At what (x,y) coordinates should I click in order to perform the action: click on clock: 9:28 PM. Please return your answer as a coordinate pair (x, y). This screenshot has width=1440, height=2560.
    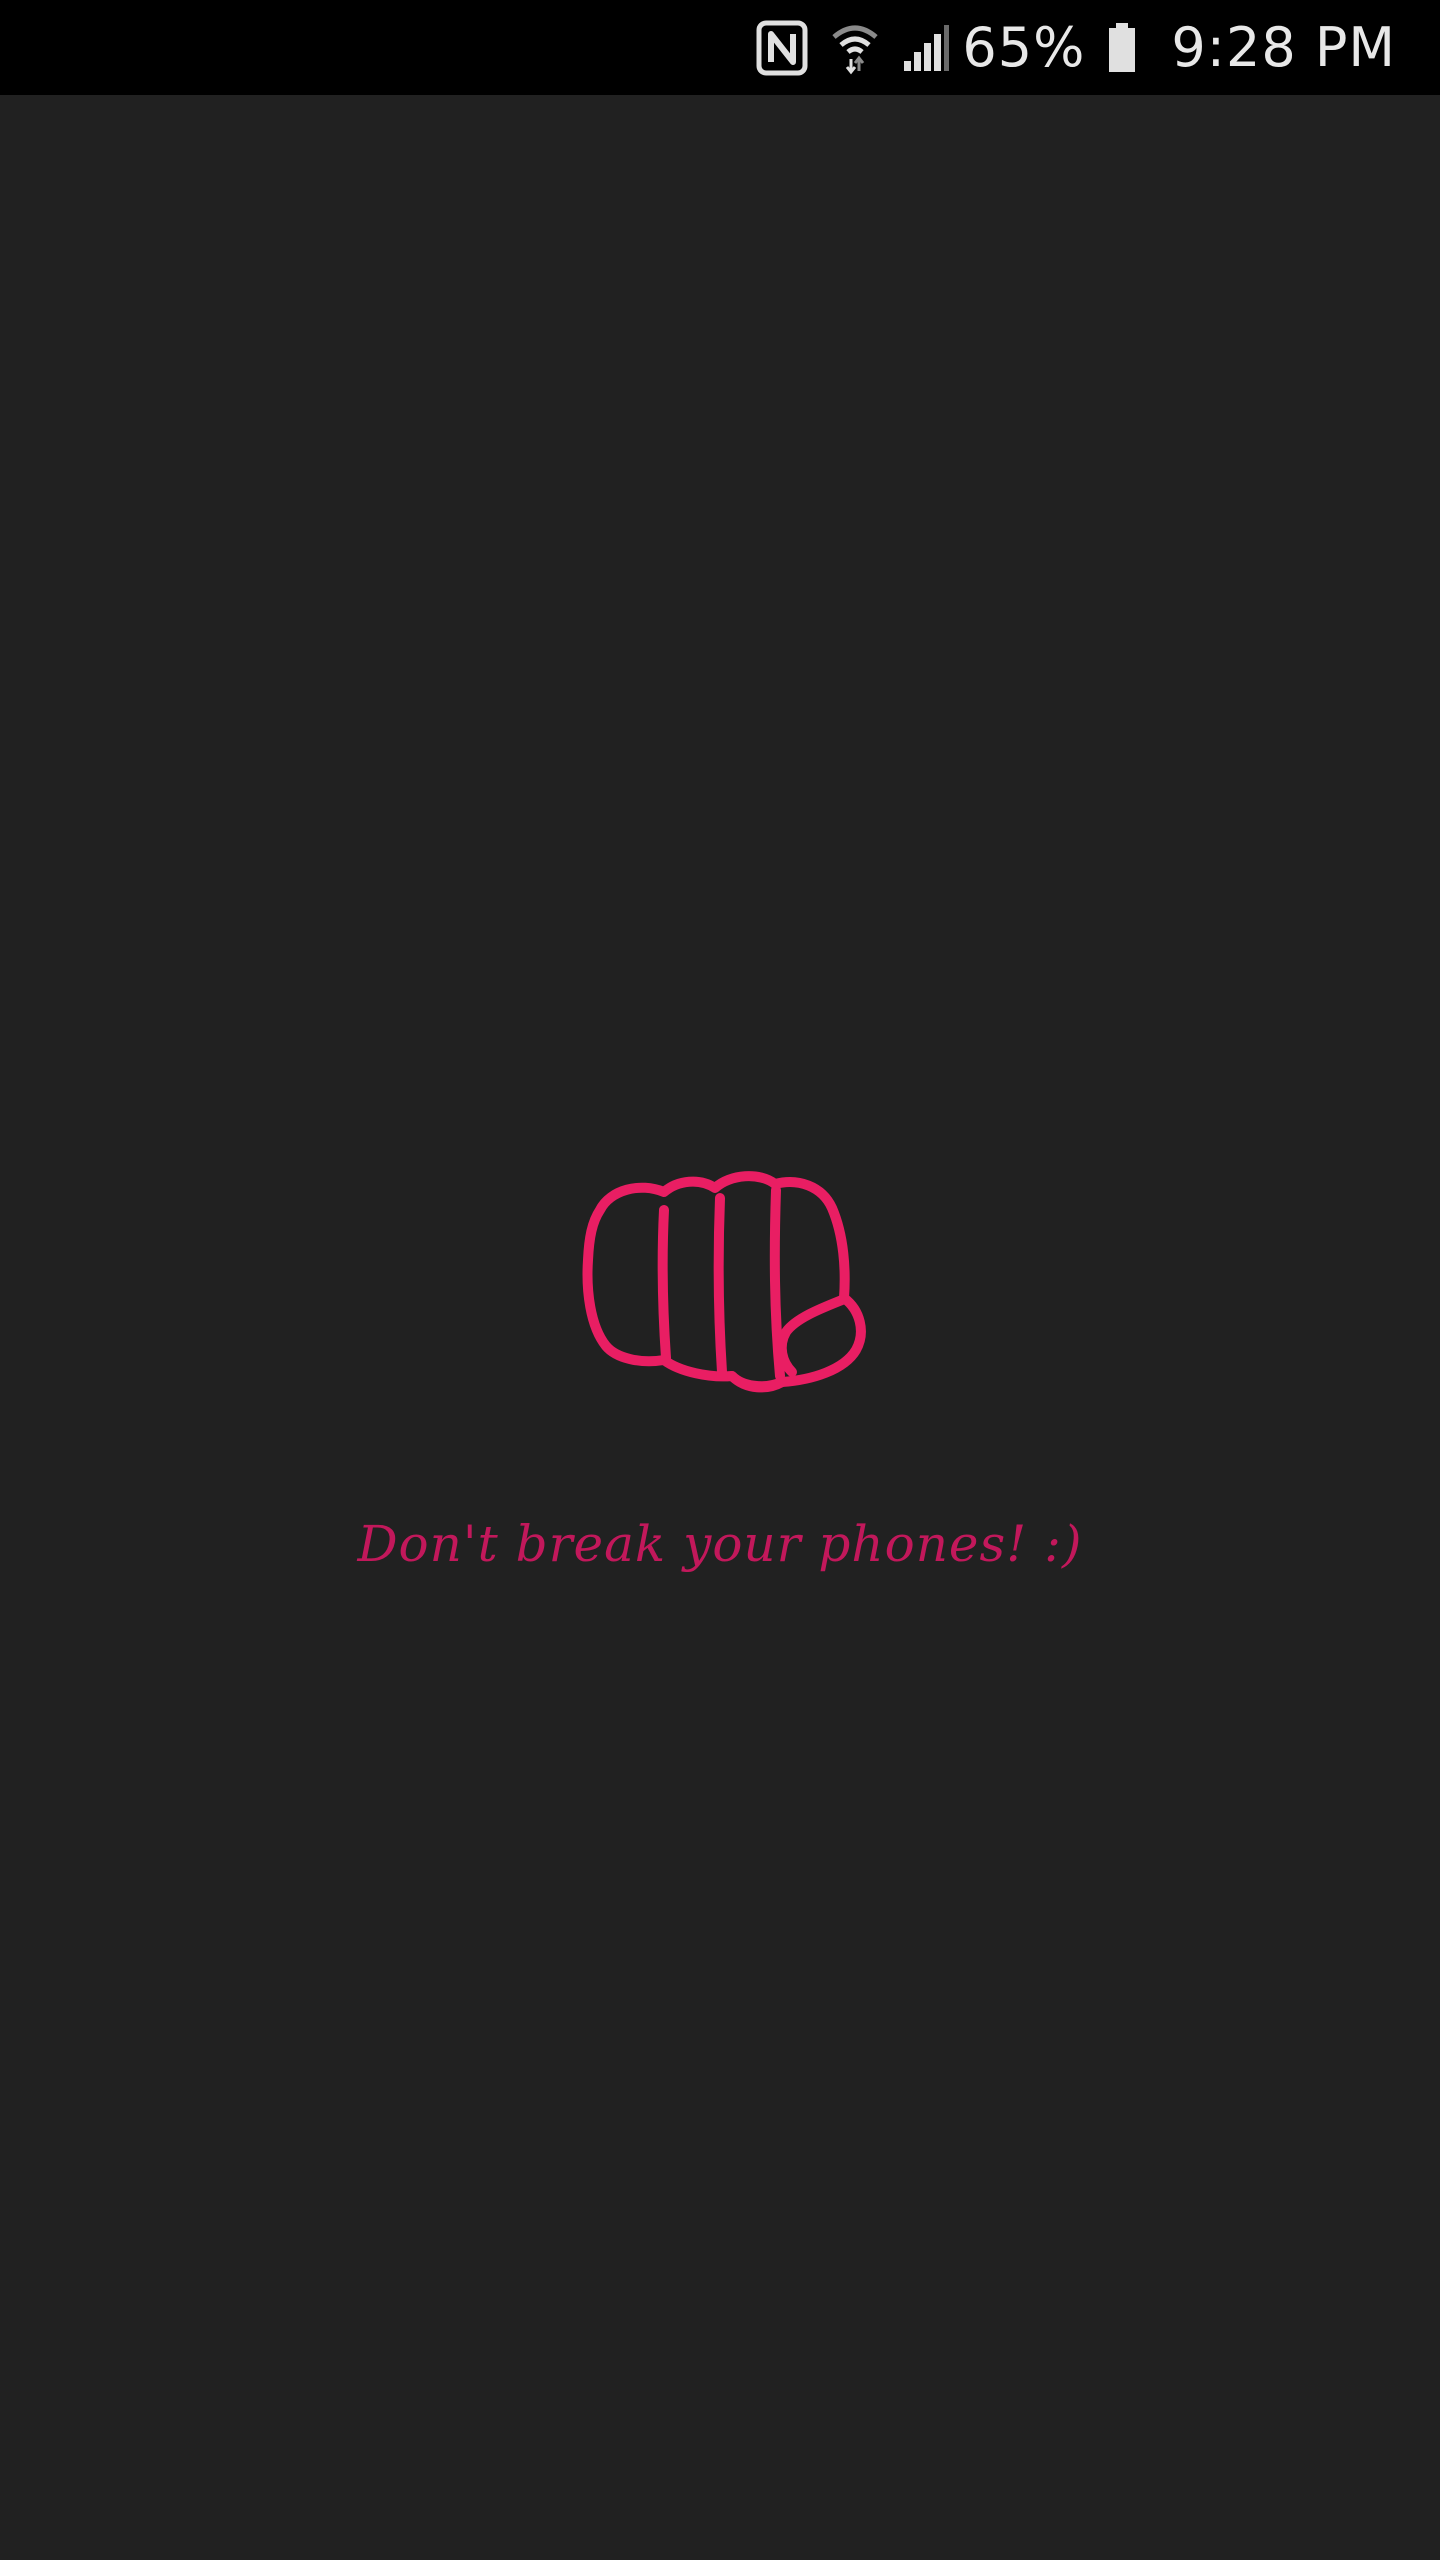
    Looking at the image, I should click on (1283, 47).